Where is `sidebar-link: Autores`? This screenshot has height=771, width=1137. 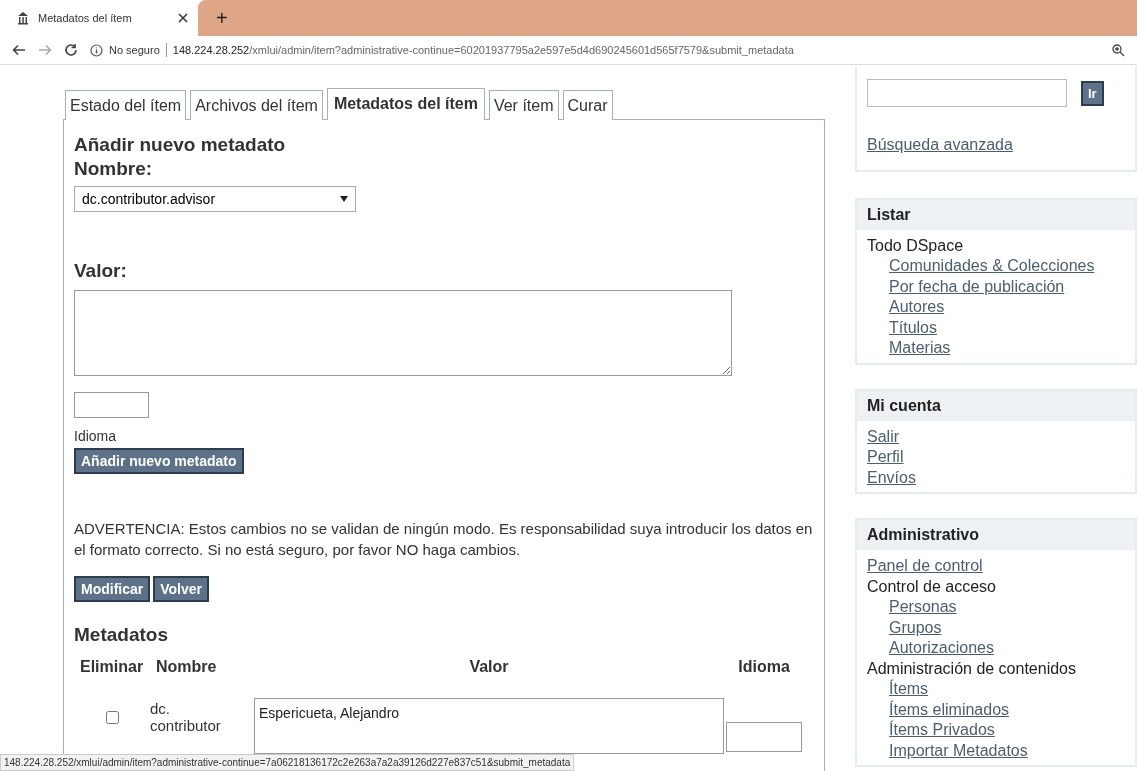
sidebar-link: Autores is located at coordinates (917, 307).